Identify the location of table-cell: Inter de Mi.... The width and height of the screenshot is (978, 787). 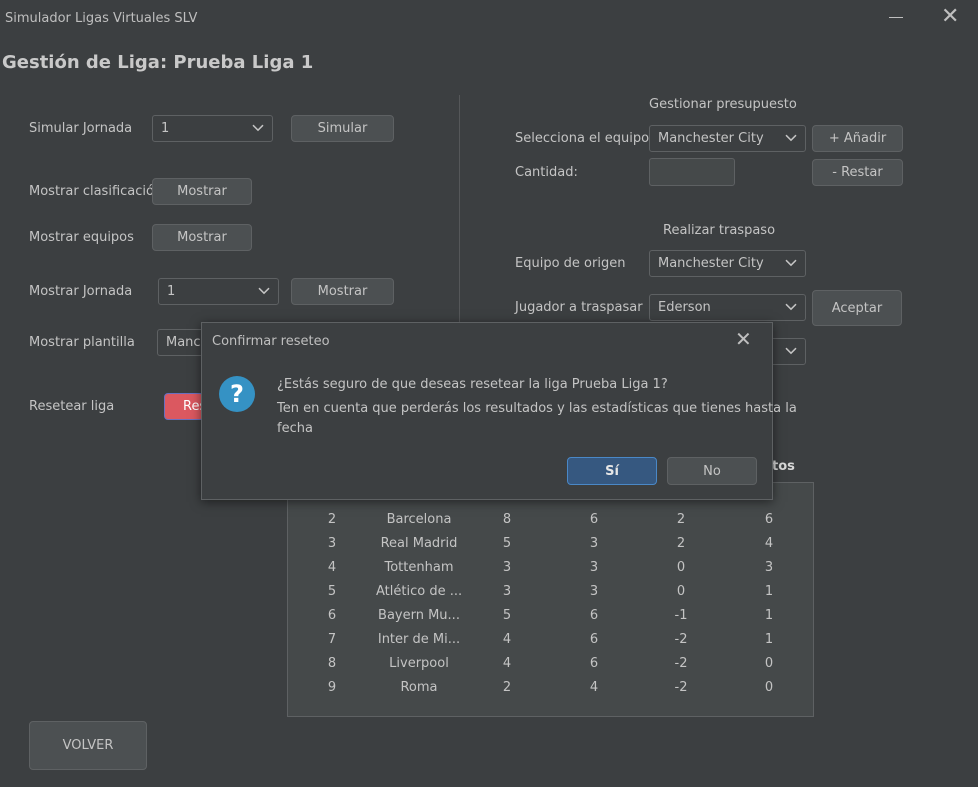
(419, 639).